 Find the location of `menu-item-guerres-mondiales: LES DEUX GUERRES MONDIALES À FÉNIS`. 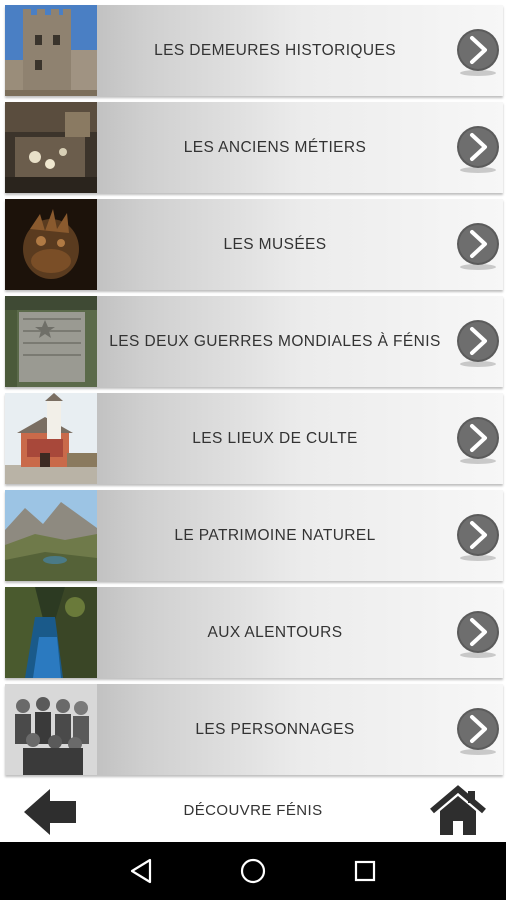

menu-item-guerres-mondiales: LES DEUX GUERRES MONDIALES À FÉNIS is located at coordinates (254, 341).